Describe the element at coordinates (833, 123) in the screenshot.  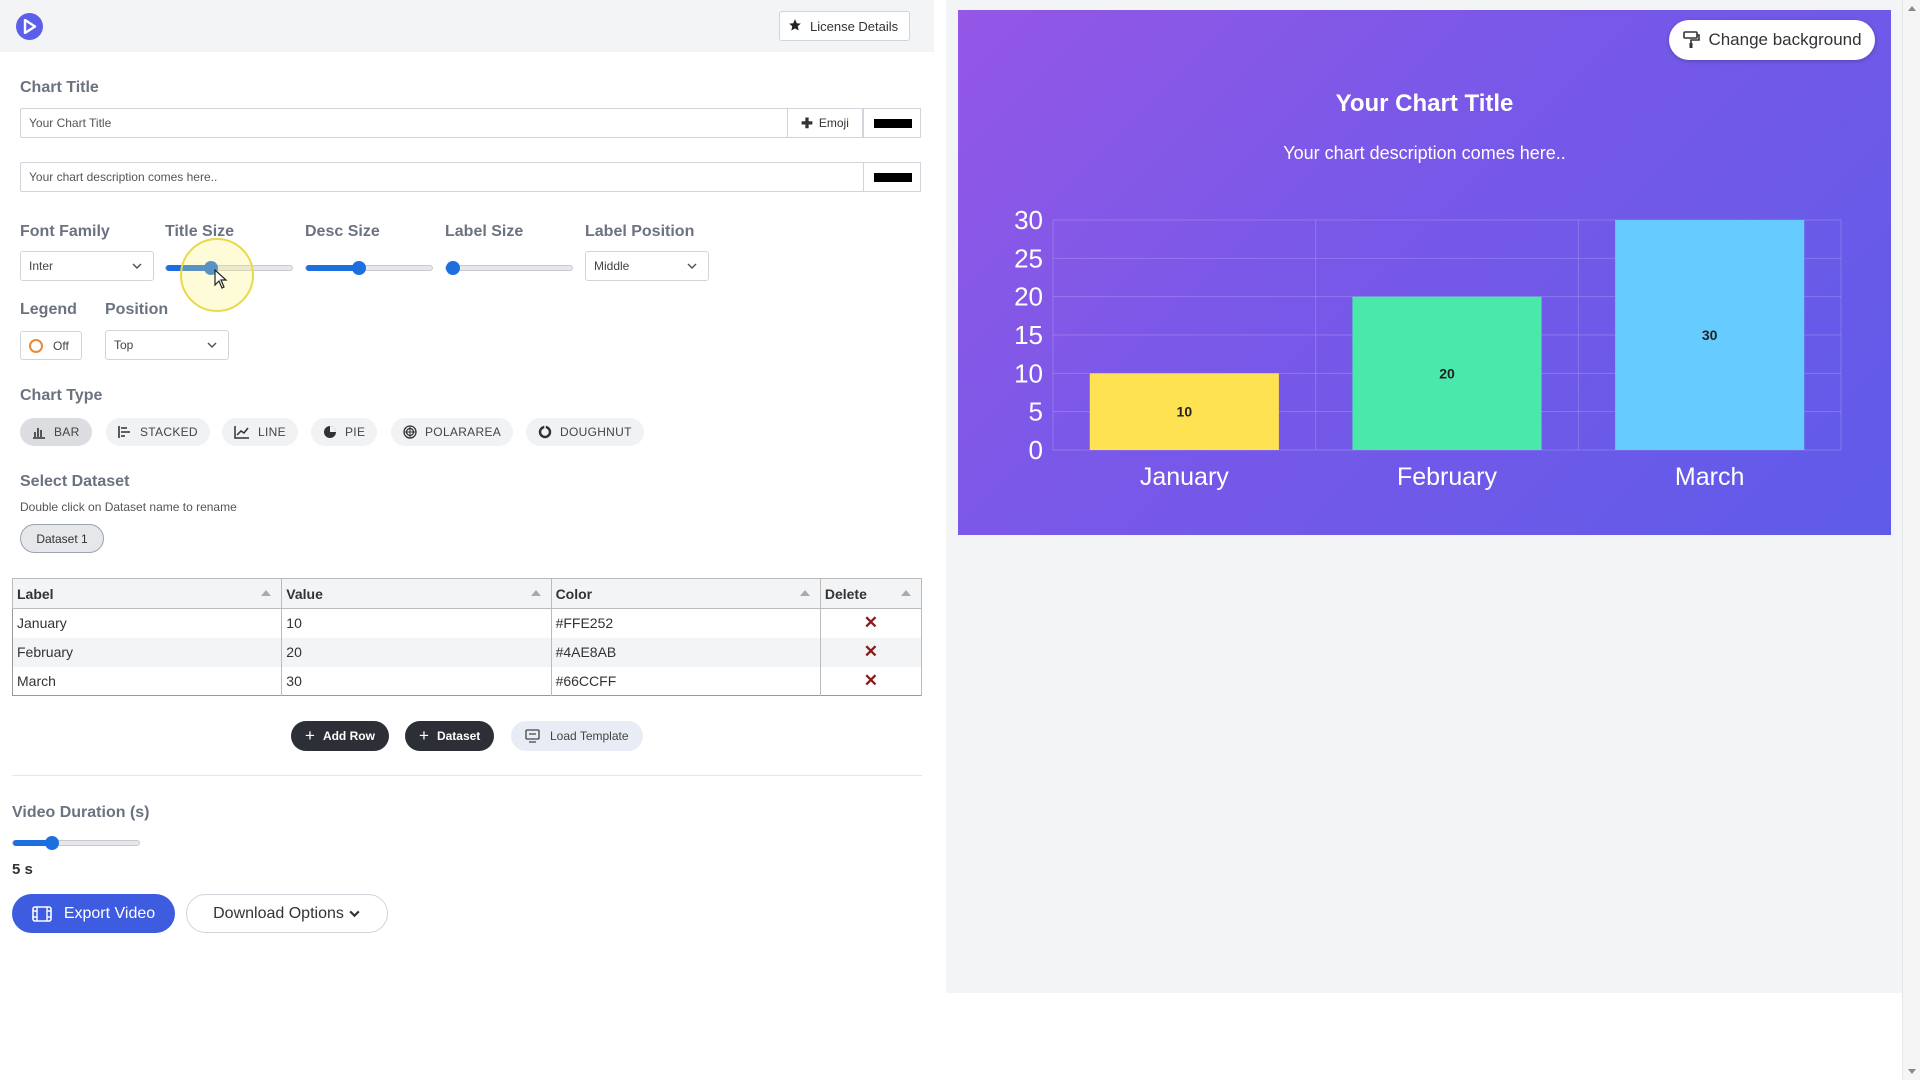
I see `emoji-label: Emoji` at that location.